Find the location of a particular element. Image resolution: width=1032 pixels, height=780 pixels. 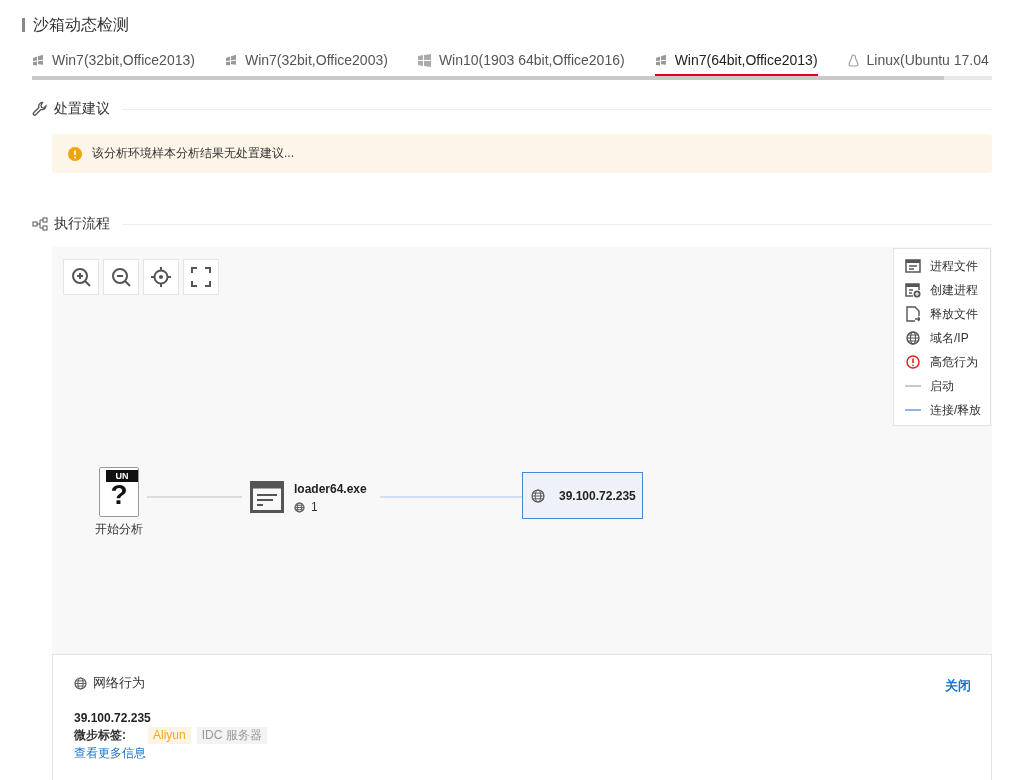

close-link: 关闭 is located at coordinates (958, 686).